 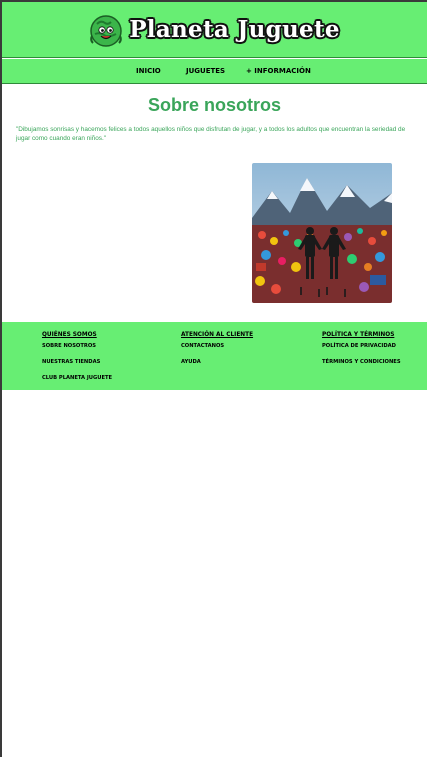 I want to click on footer-link-club-planeta-juguete: CLUB PLANETA JUGUETE, so click(x=77, y=378).